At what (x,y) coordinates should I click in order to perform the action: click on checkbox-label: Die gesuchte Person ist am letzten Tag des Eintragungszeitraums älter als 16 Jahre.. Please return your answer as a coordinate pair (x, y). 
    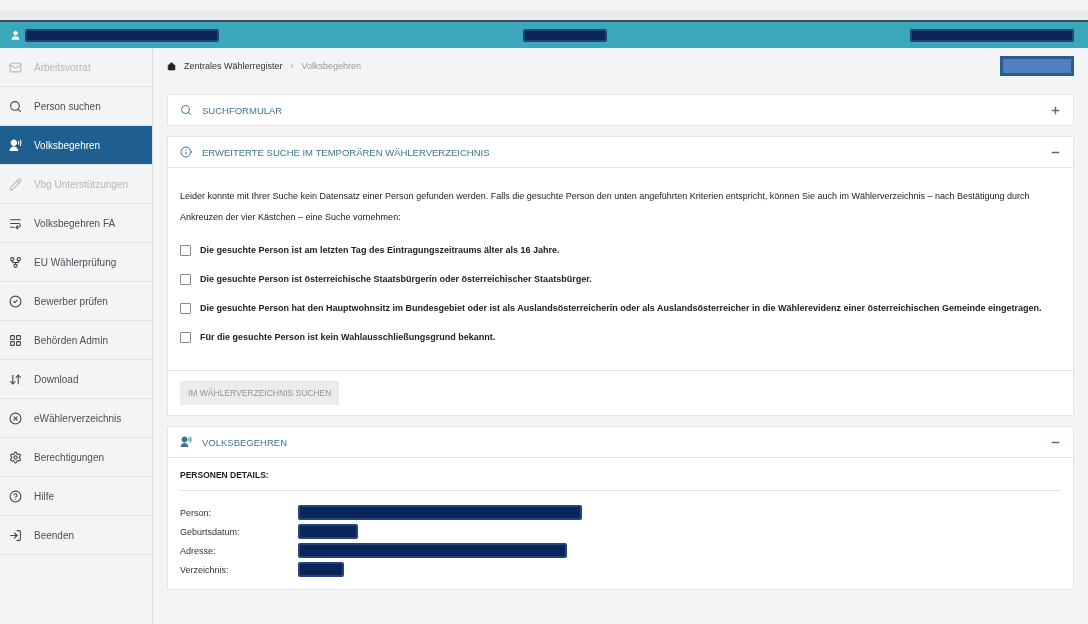
    Looking at the image, I should click on (380, 250).